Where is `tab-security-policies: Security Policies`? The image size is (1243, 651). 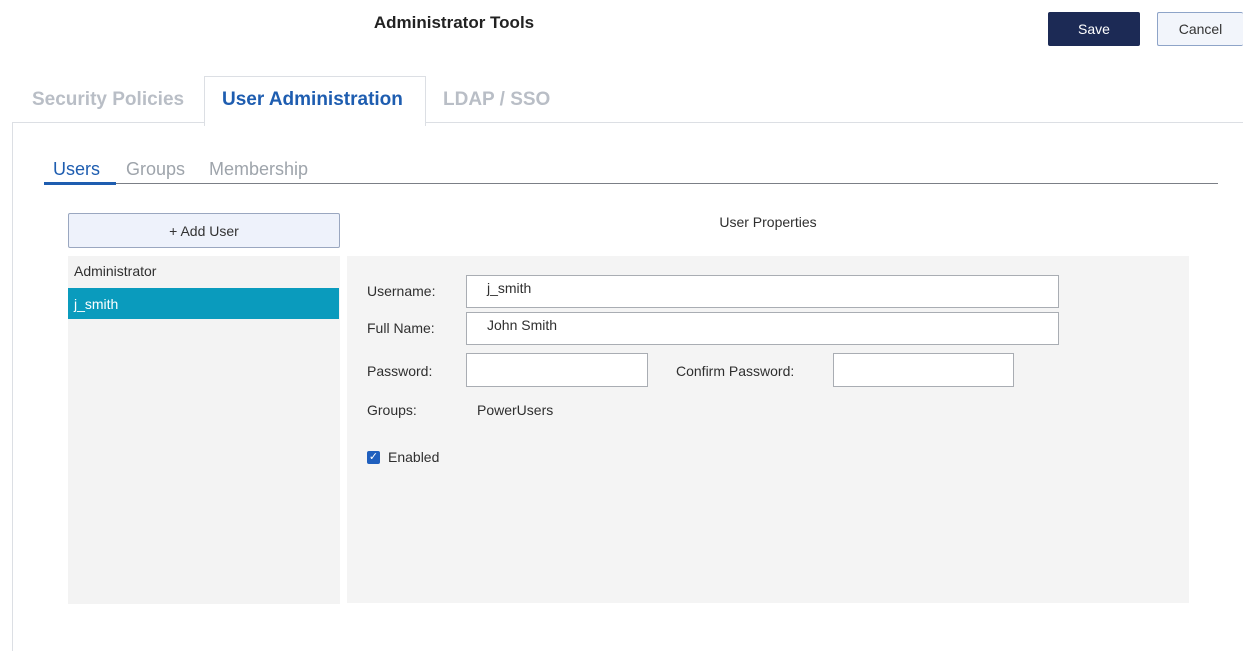 tab-security-policies: Security Policies is located at coordinates (108, 100).